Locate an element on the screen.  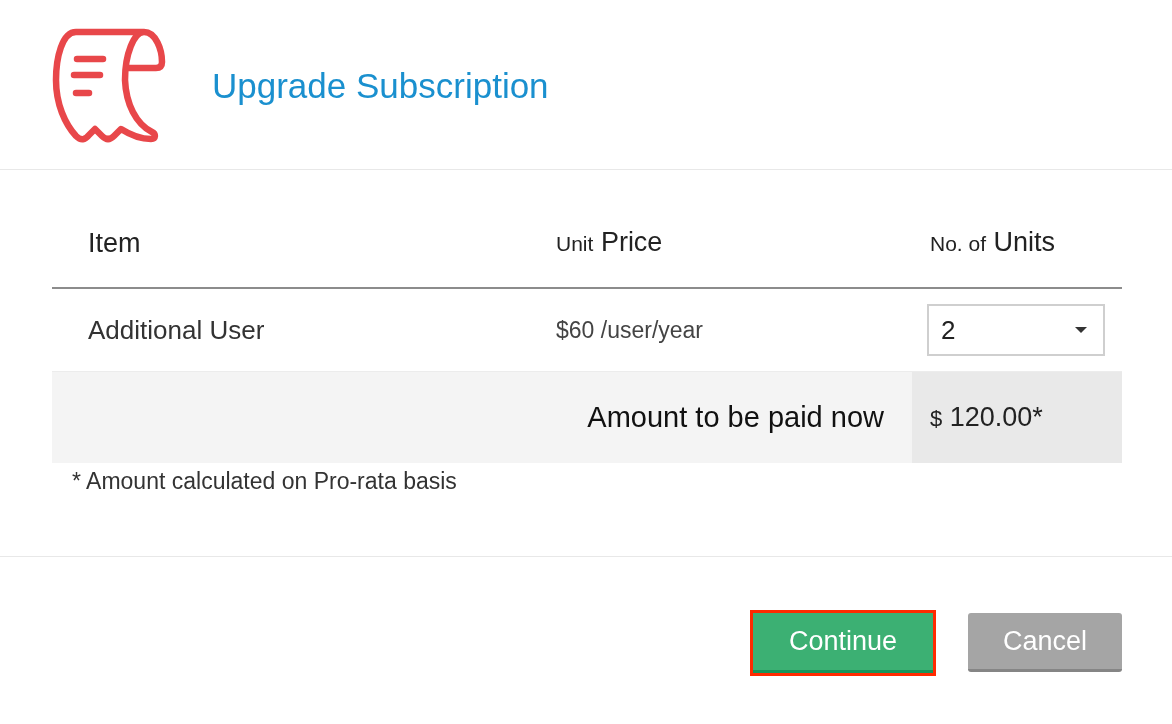
footnote: * Amount calculated on Pro-rata basis is located at coordinates (264, 481).